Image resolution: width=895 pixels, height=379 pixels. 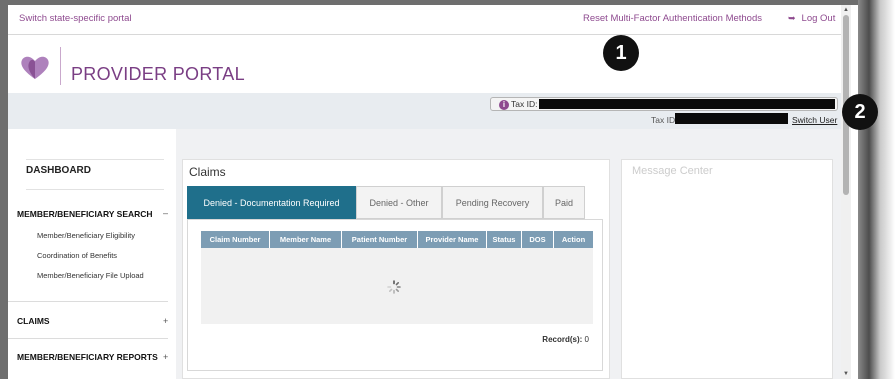 I want to click on claims-table-body, so click(x=397, y=286).